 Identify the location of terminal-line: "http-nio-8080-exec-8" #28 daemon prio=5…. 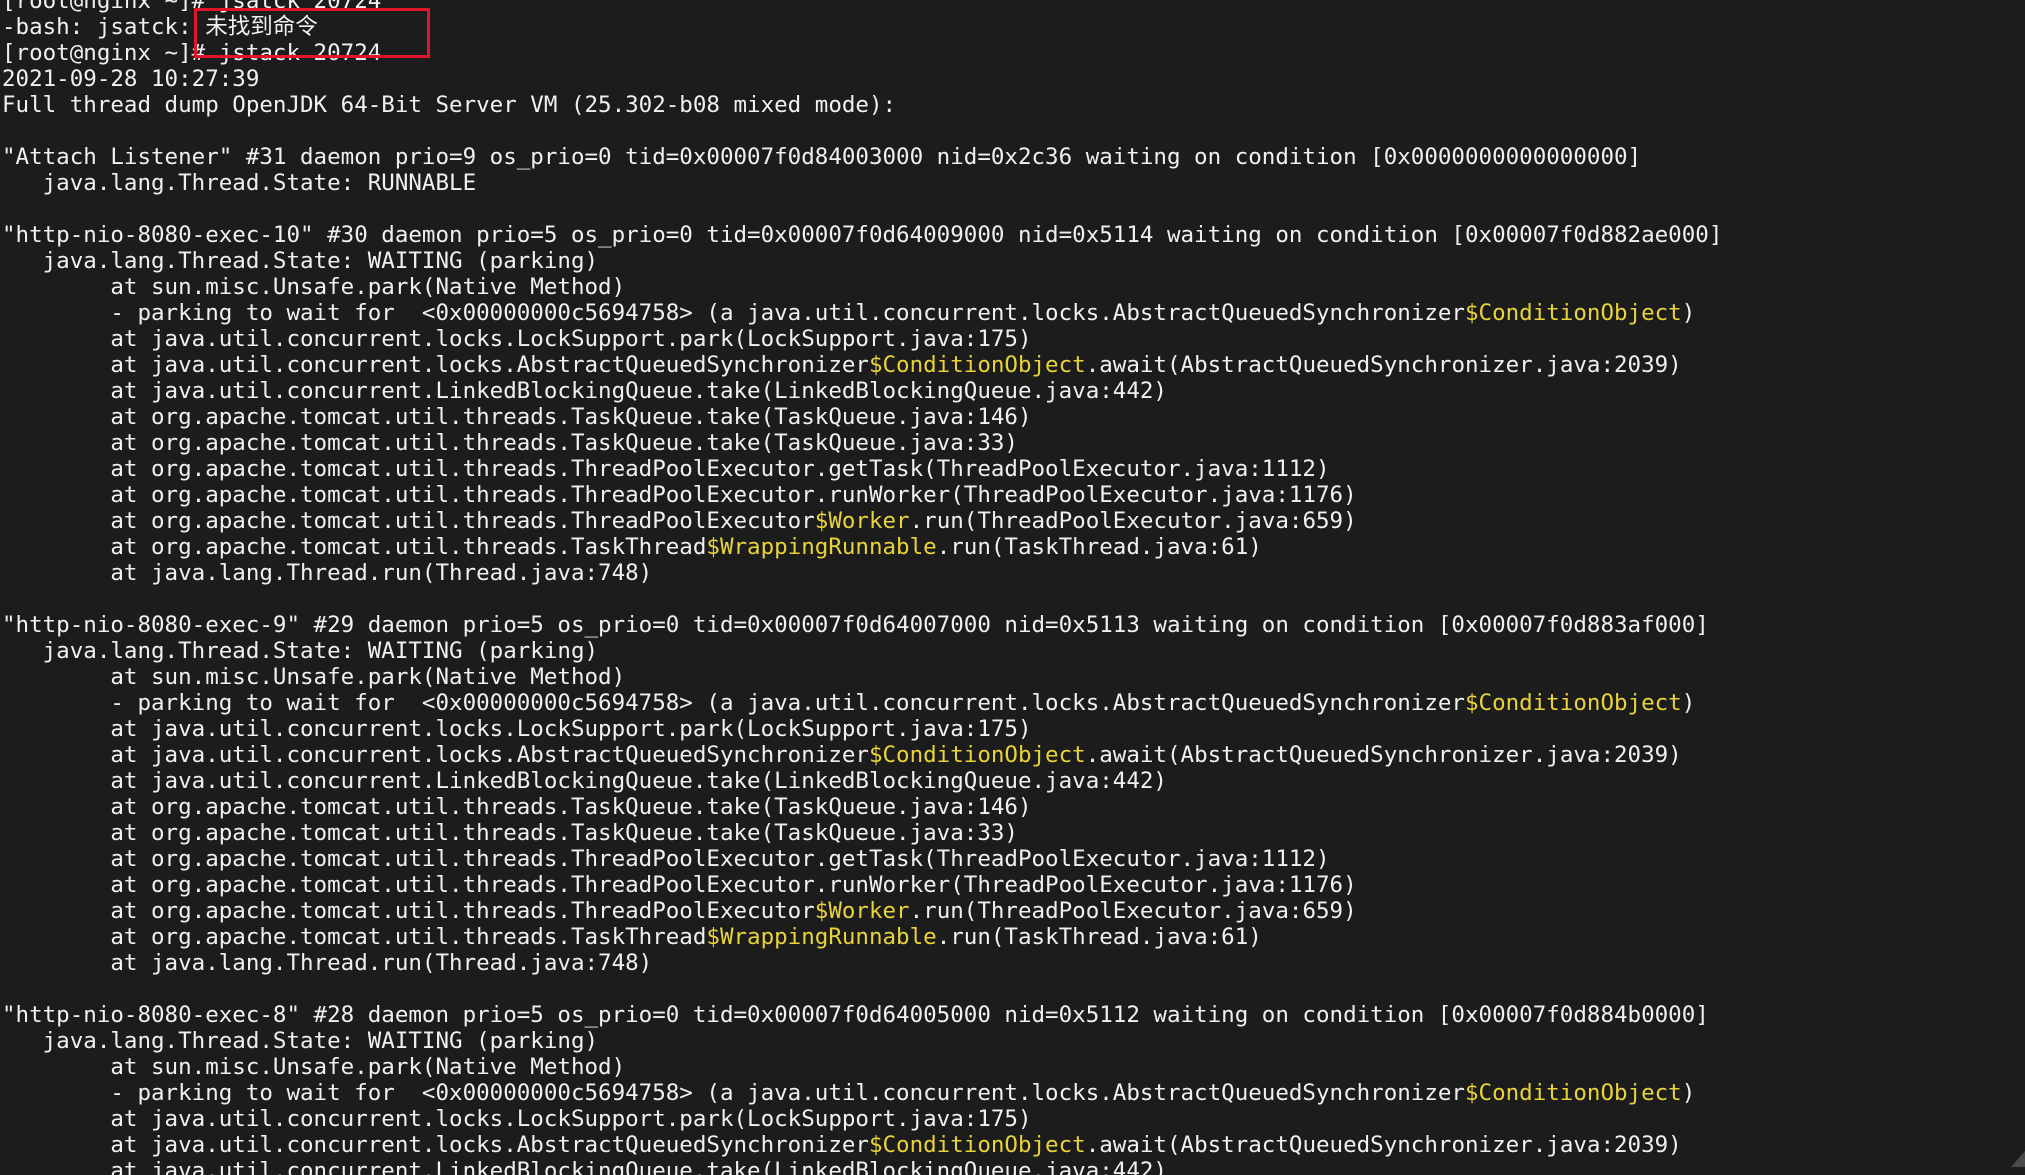
(855, 1015).